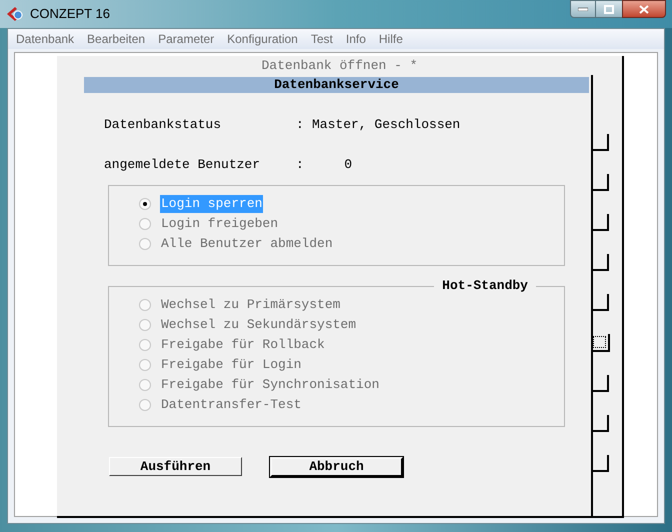  What do you see at coordinates (175, 466) in the screenshot?
I see `dialog-button: Ausführen` at bounding box center [175, 466].